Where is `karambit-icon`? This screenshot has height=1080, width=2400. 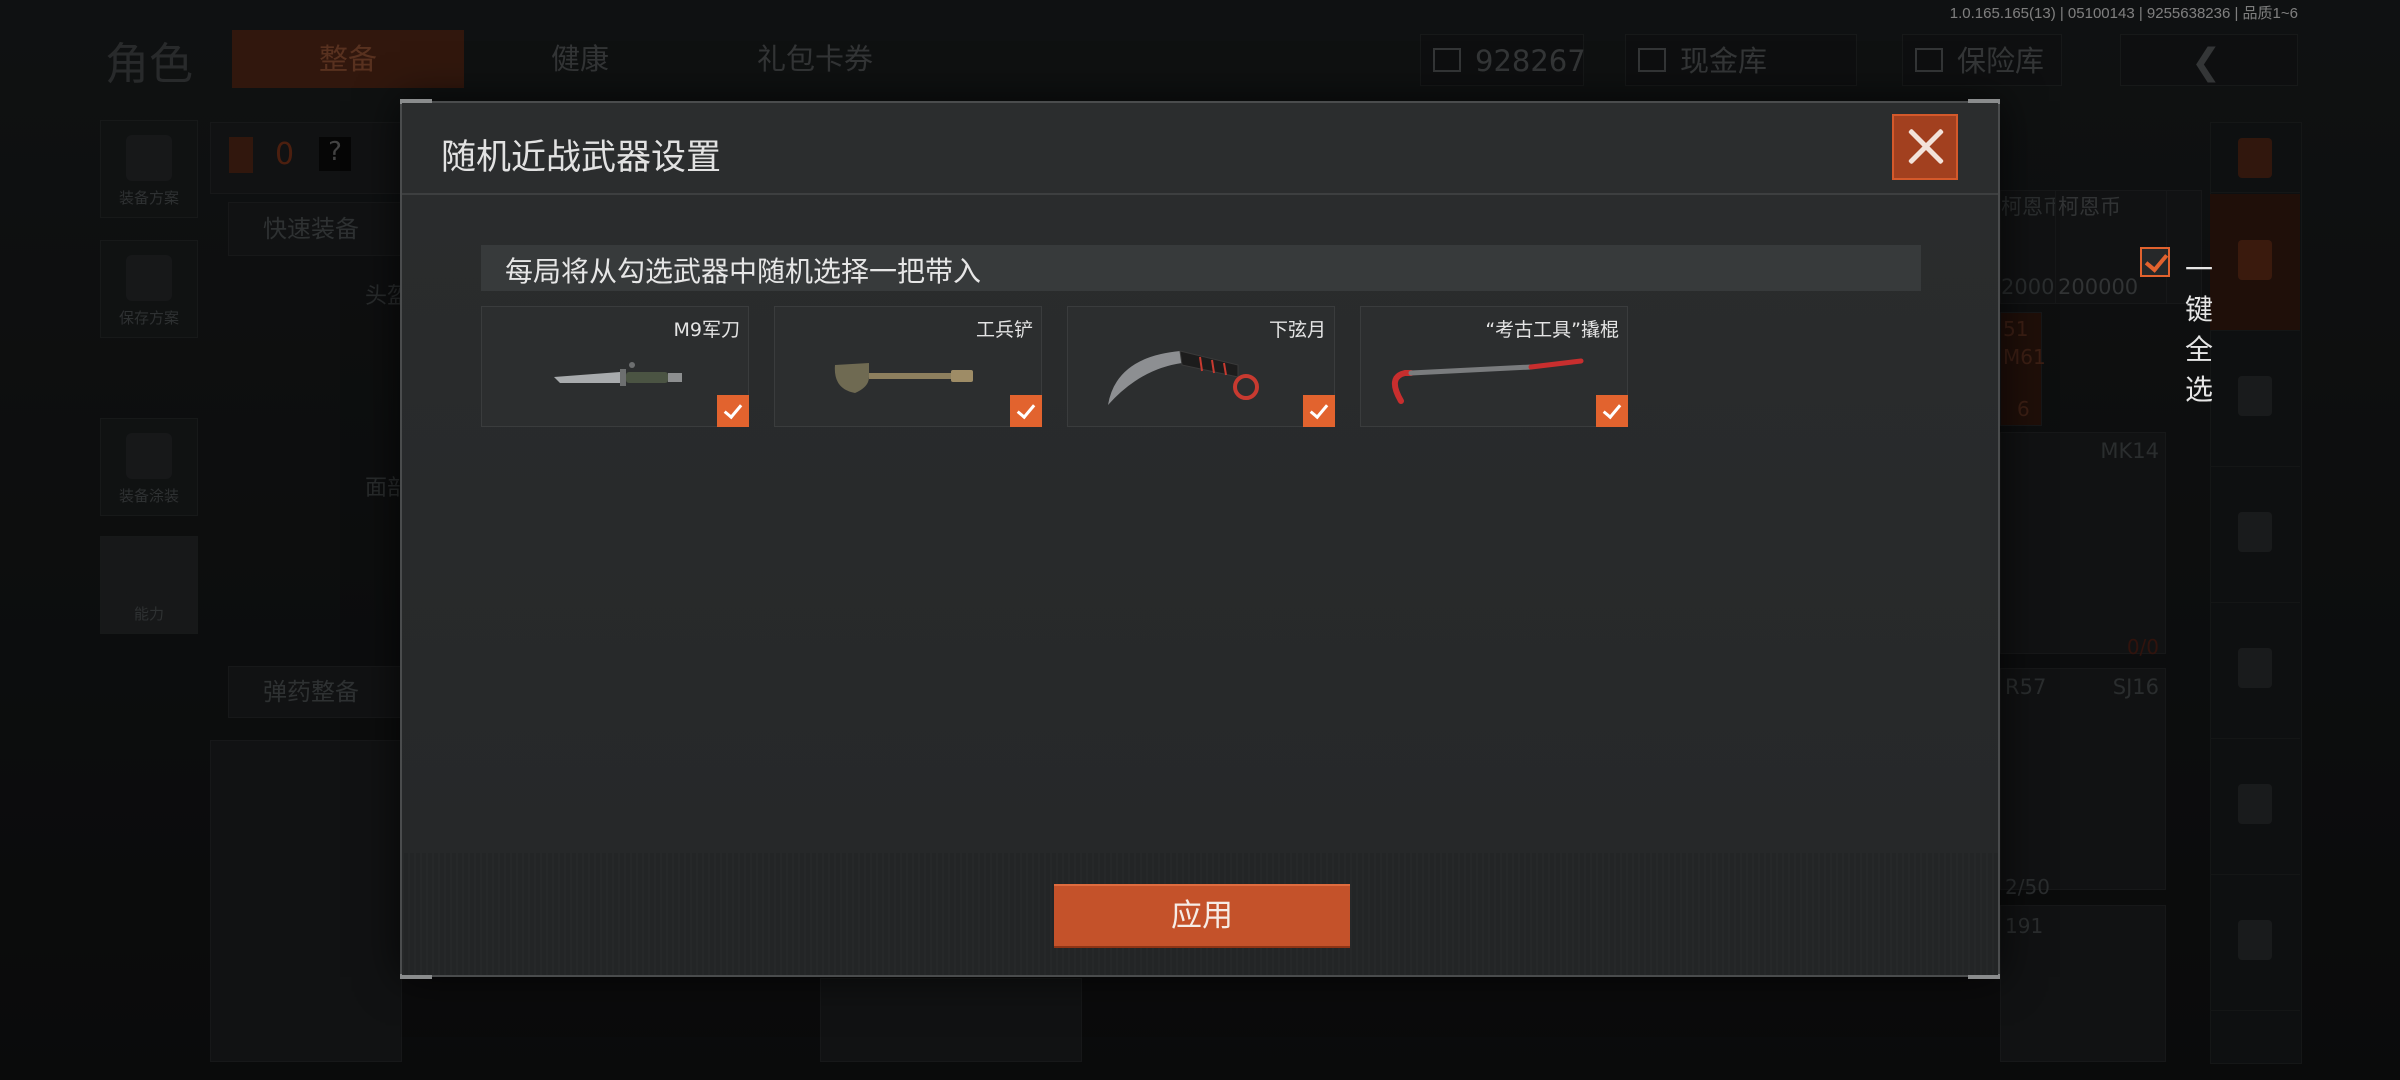 karambit-icon is located at coordinates (1183, 377).